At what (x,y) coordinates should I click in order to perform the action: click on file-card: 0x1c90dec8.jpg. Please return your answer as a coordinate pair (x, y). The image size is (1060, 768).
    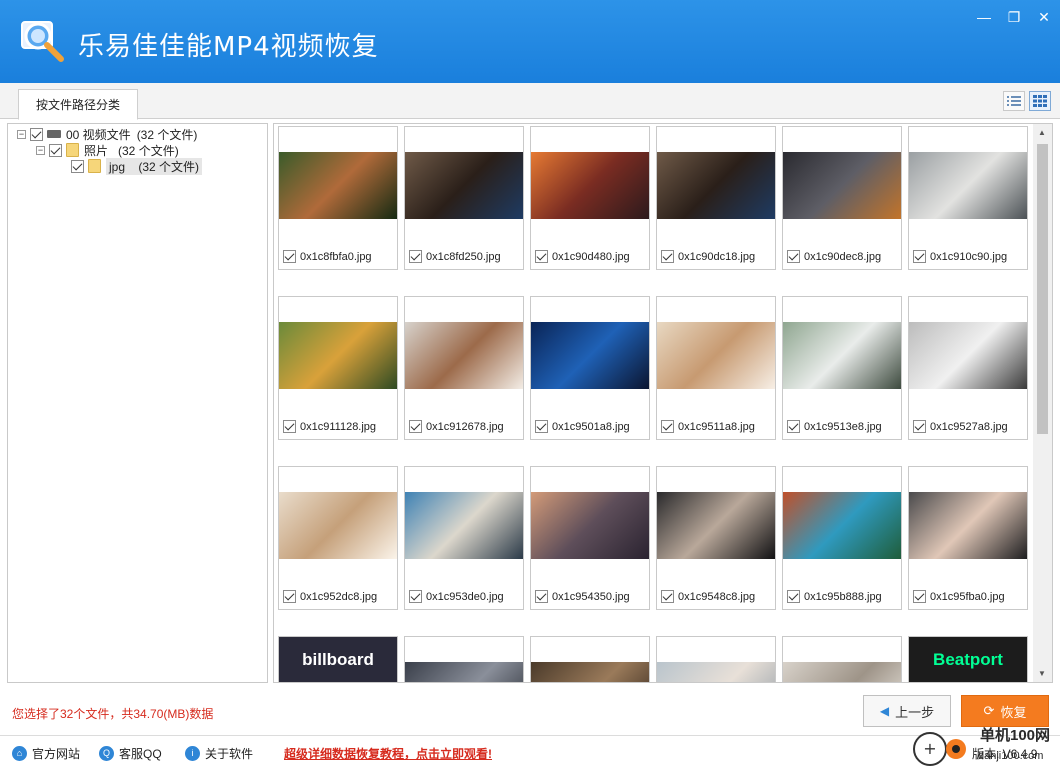
    Looking at the image, I should click on (842, 198).